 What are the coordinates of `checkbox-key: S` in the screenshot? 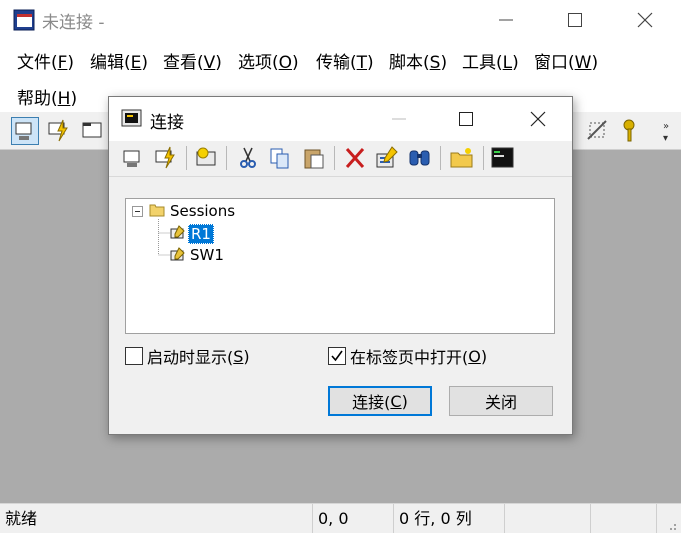 It's located at (238, 356).